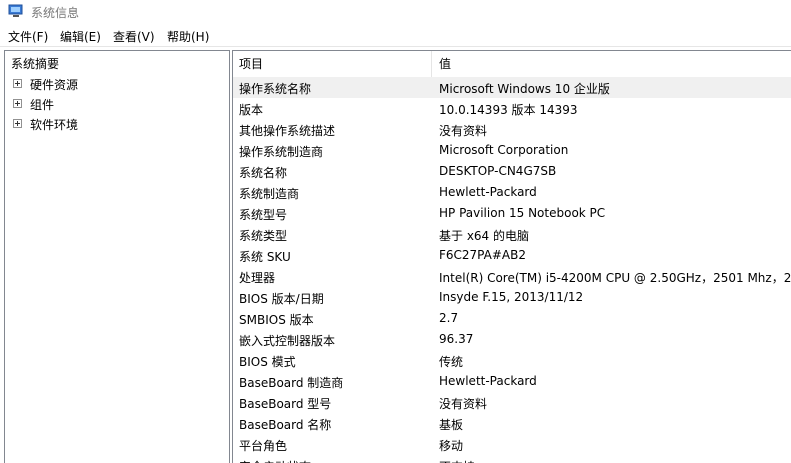  What do you see at coordinates (482, 255) in the screenshot?
I see `row-value: F6C27PA#AB2` at bounding box center [482, 255].